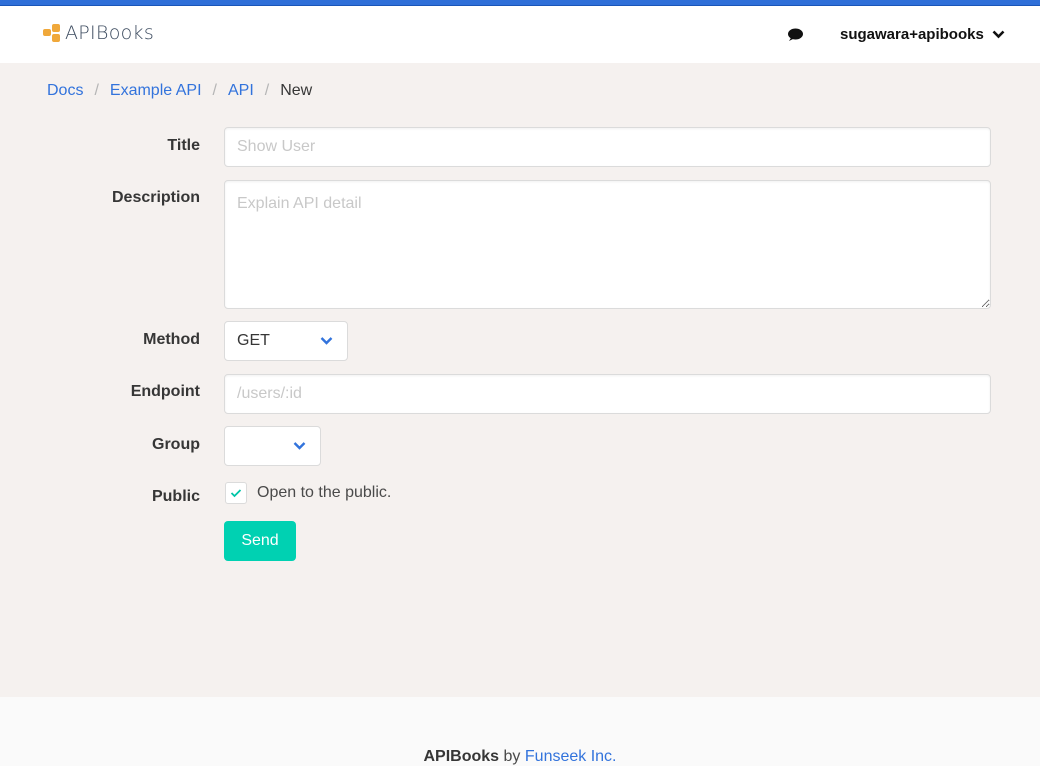 This screenshot has height=766, width=1040. What do you see at coordinates (171, 339) in the screenshot?
I see `method-label: Method` at bounding box center [171, 339].